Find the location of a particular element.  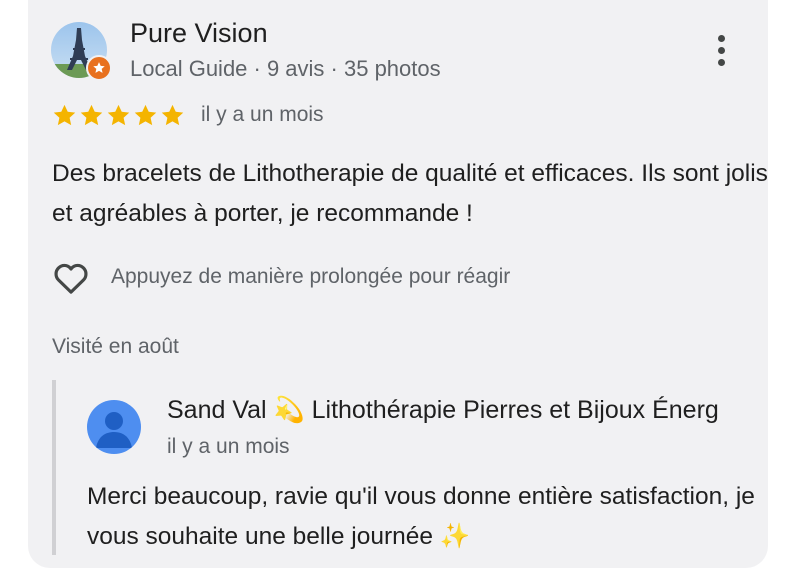

reviewer-name: Pure Vision is located at coordinates (199, 33).